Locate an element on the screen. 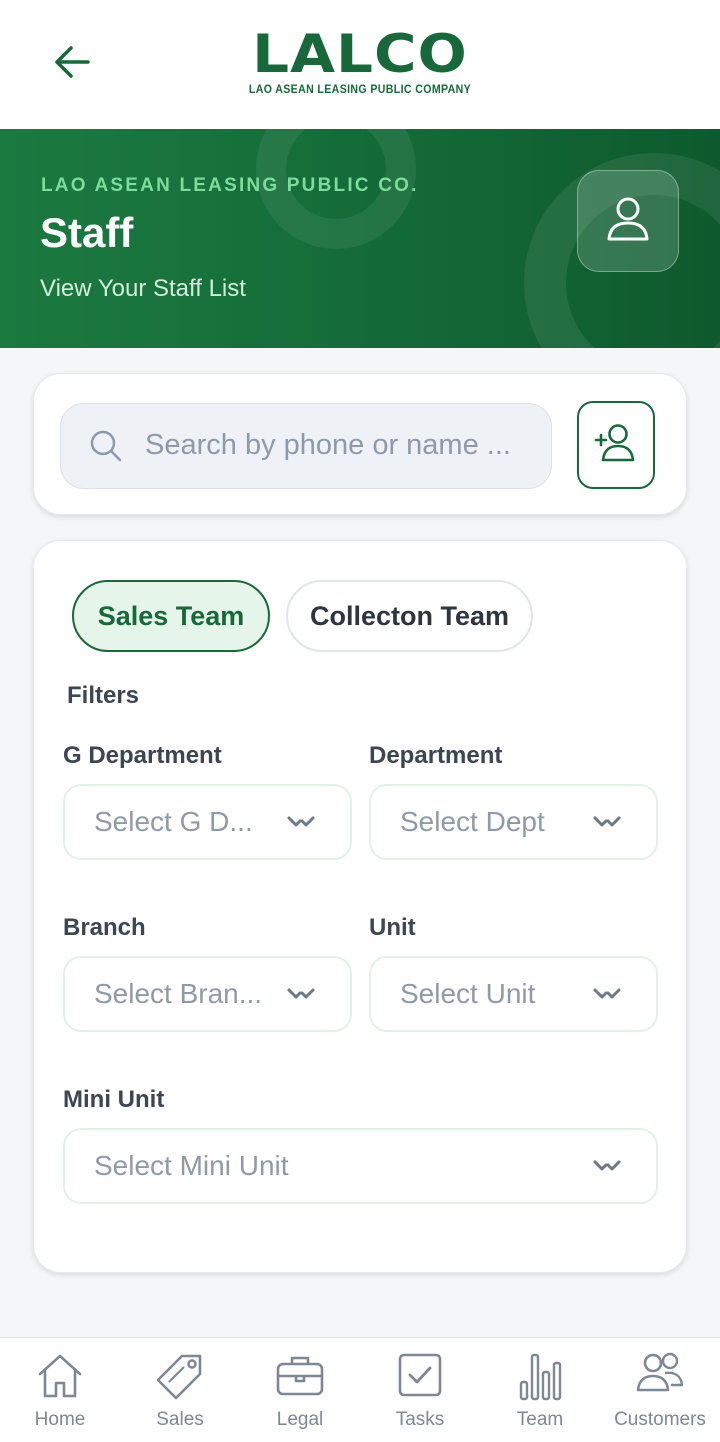 The image size is (720, 1442). department-label: Department is located at coordinates (436, 755).